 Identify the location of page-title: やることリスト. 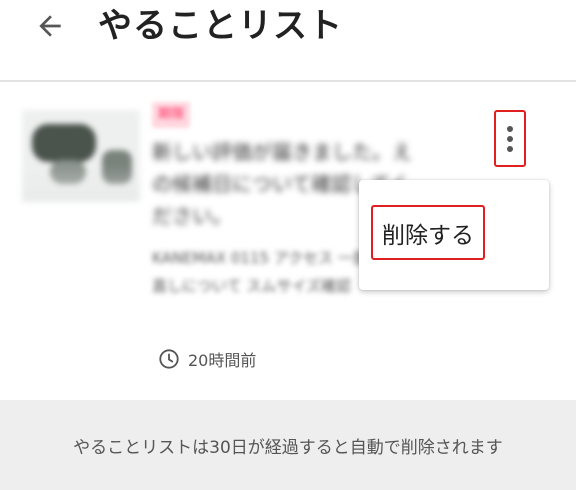
(220, 26).